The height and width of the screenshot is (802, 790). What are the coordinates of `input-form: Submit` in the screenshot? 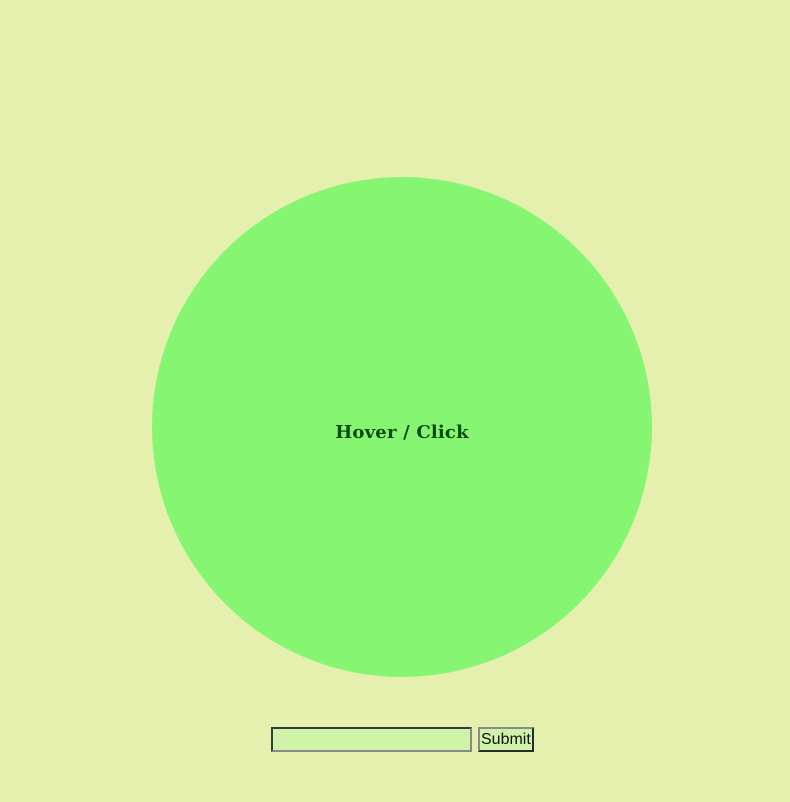 It's located at (402, 739).